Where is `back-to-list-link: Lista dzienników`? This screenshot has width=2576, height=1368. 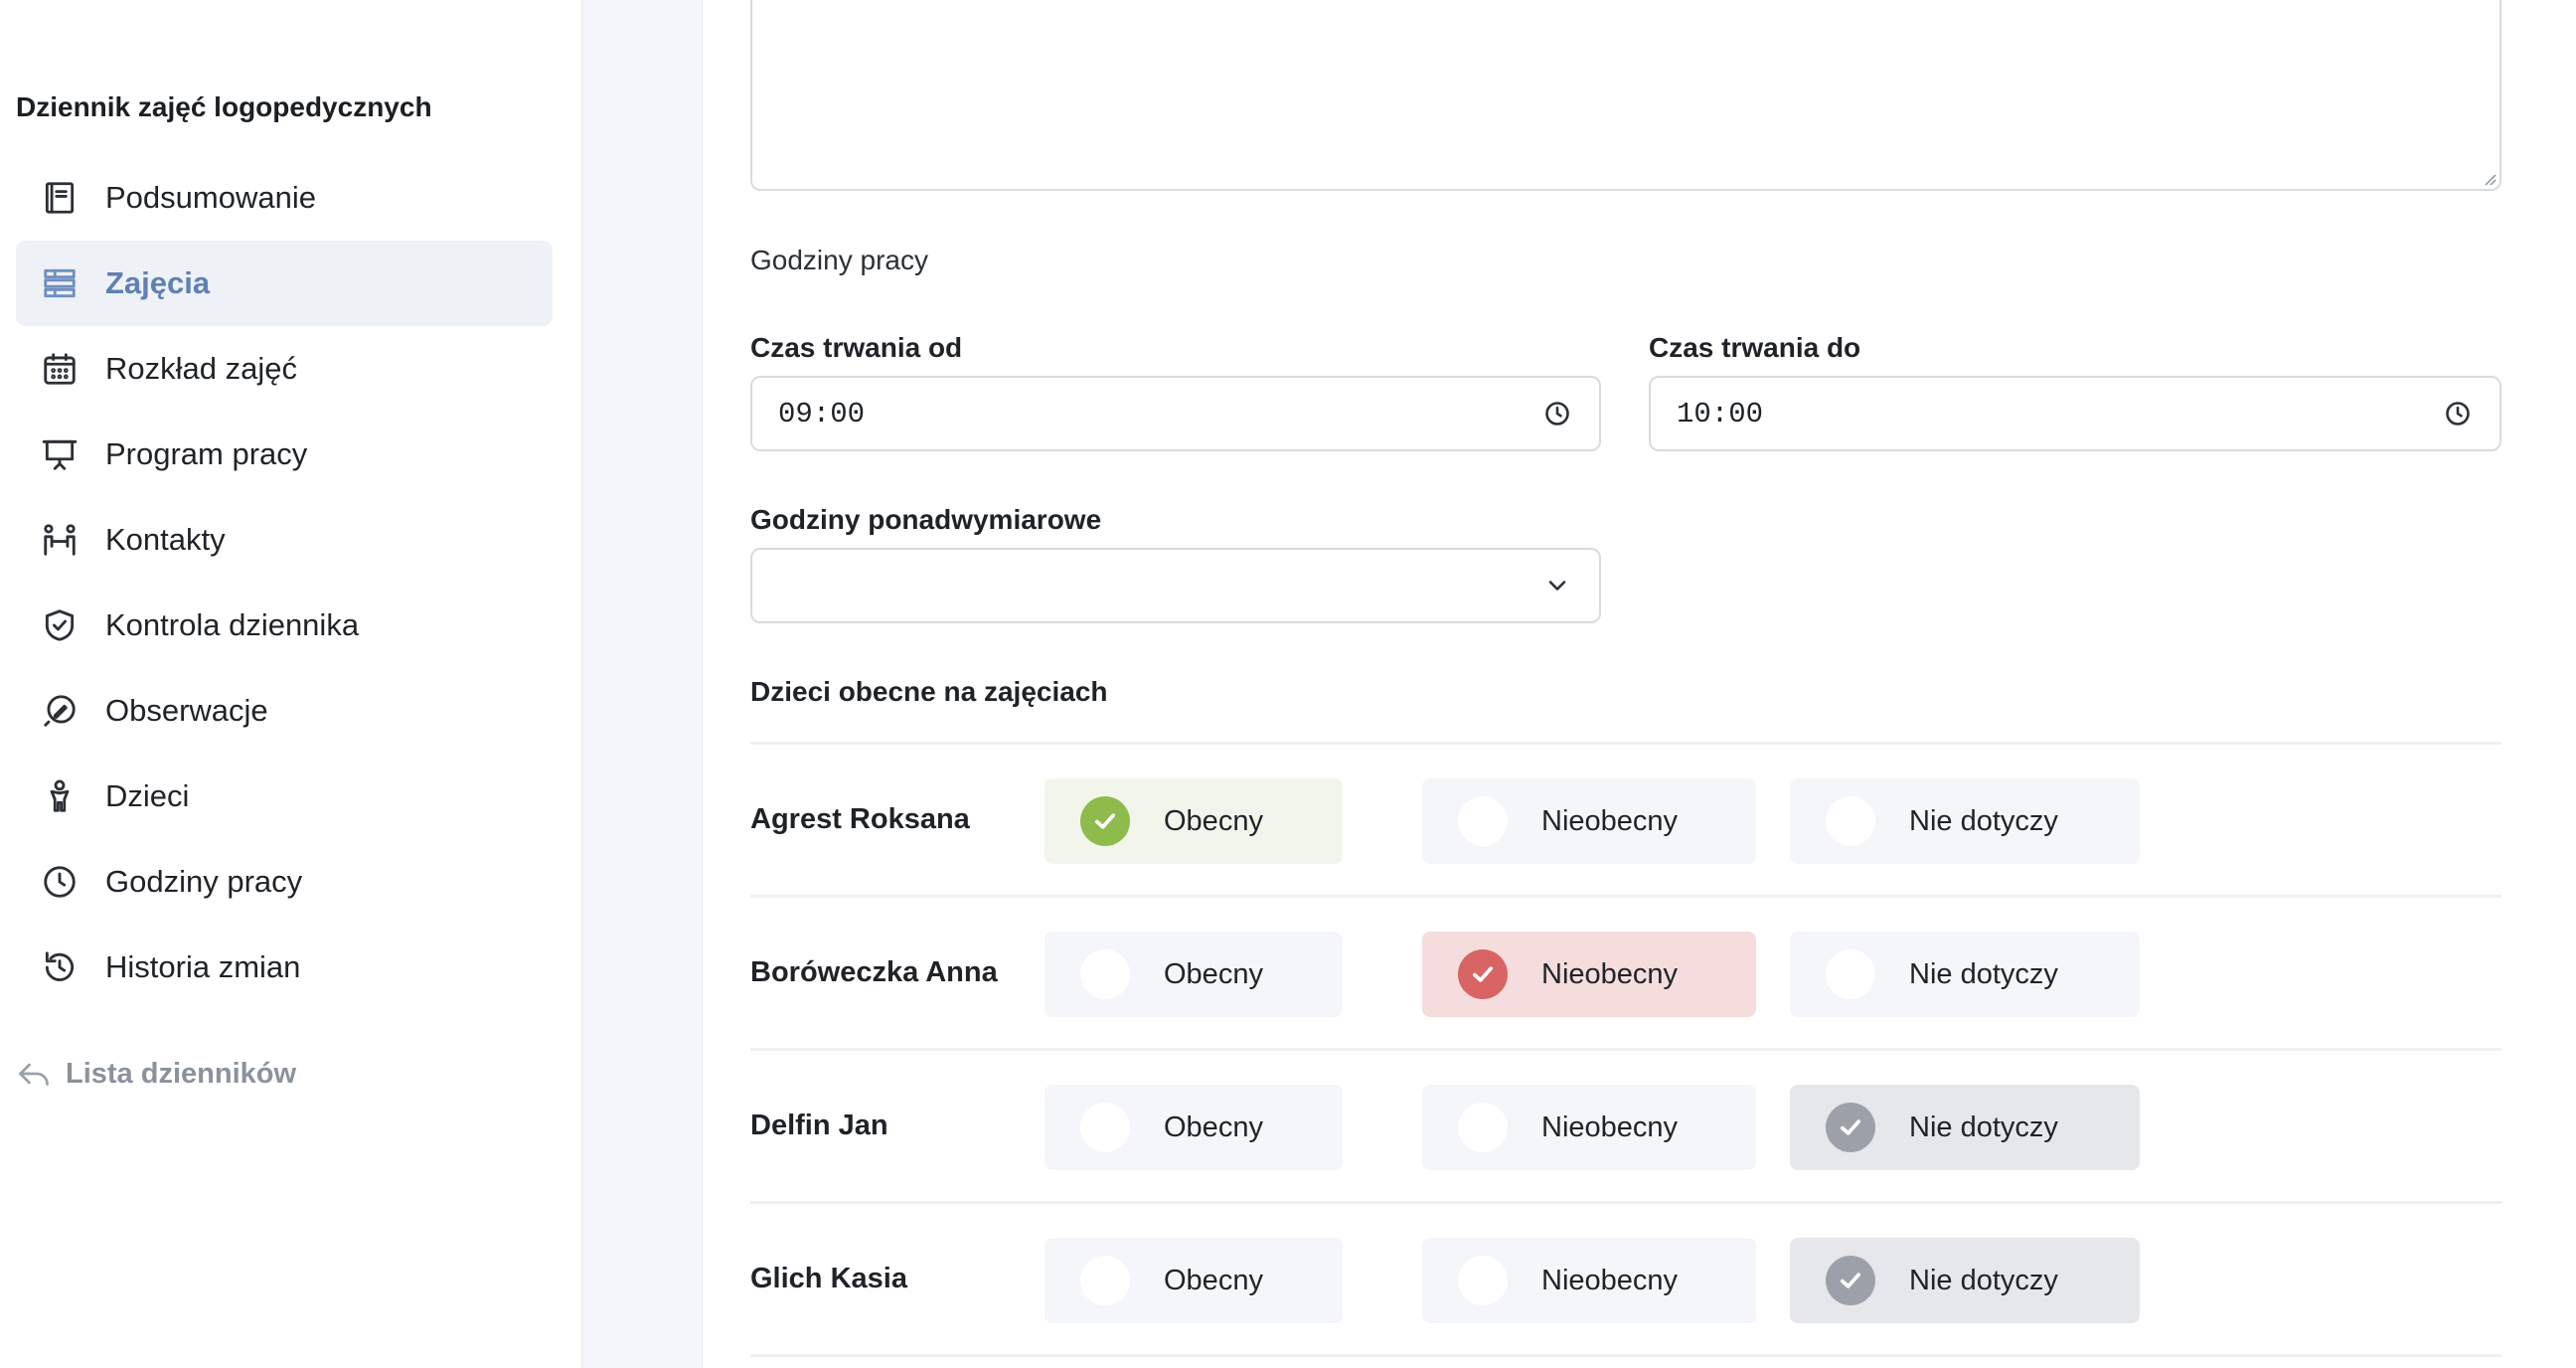 back-to-list-link: Lista dzienników is located at coordinates (156, 1074).